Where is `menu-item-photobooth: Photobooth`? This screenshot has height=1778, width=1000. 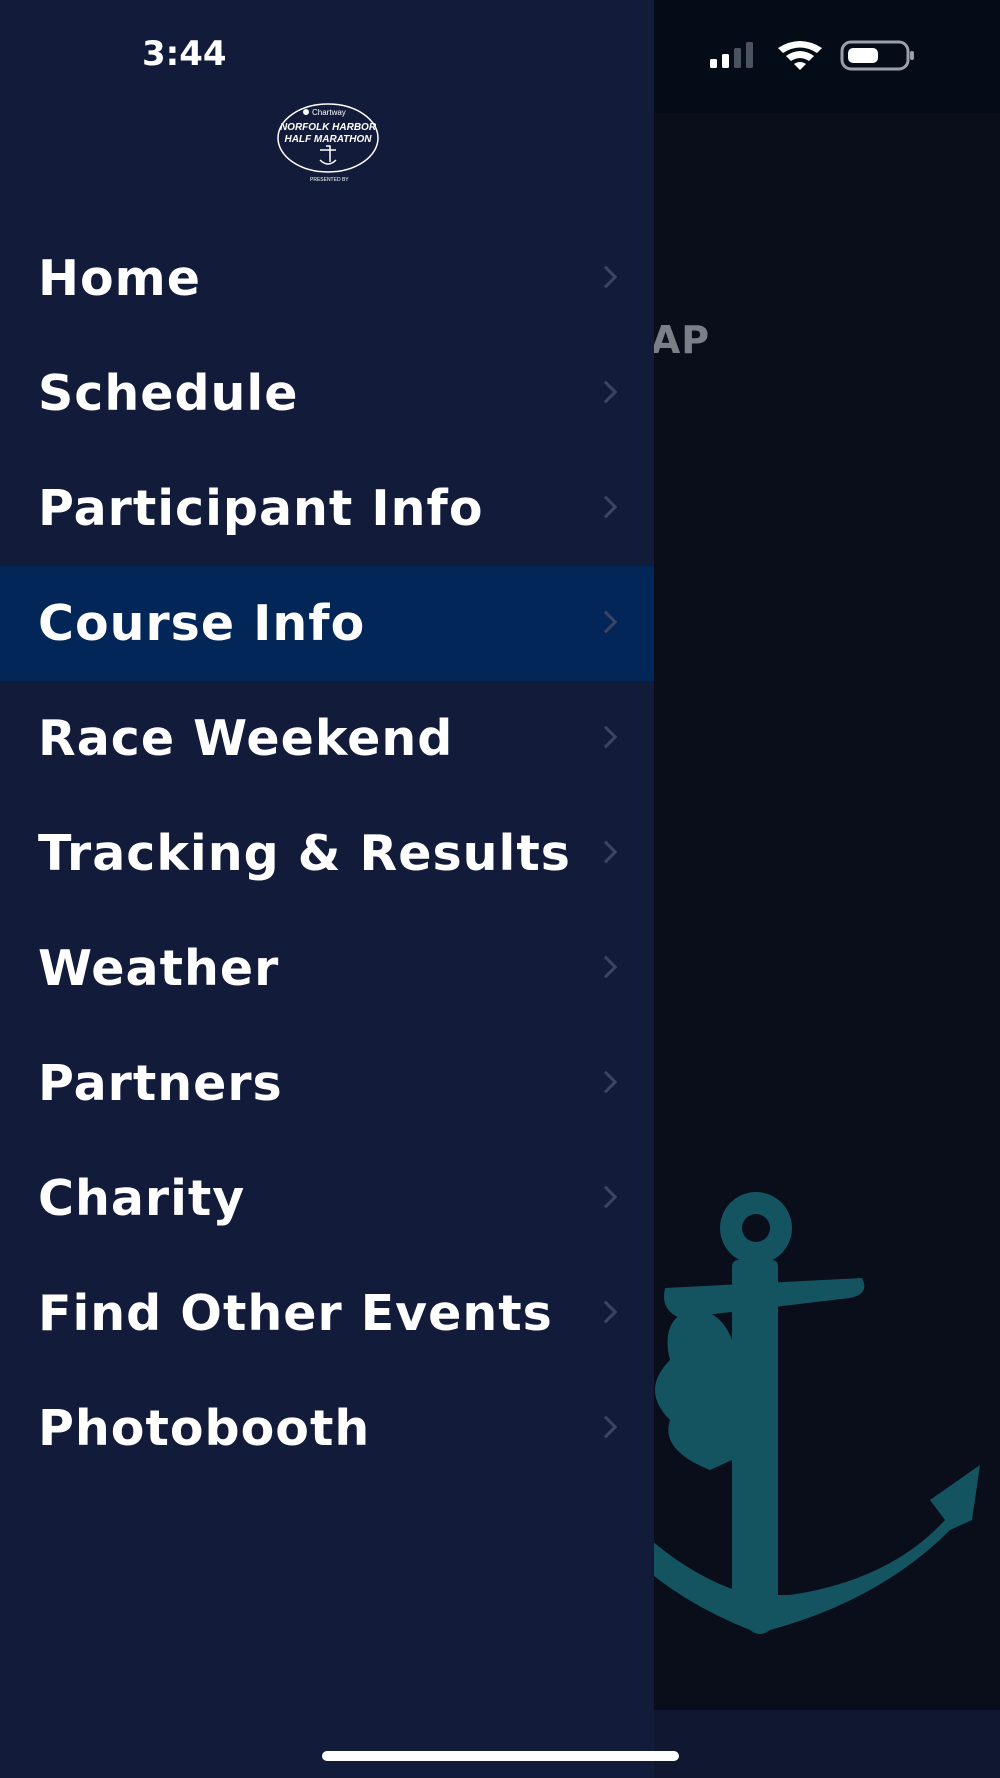
menu-item-photobooth: Photobooth is located at coordinates (327, 1428).